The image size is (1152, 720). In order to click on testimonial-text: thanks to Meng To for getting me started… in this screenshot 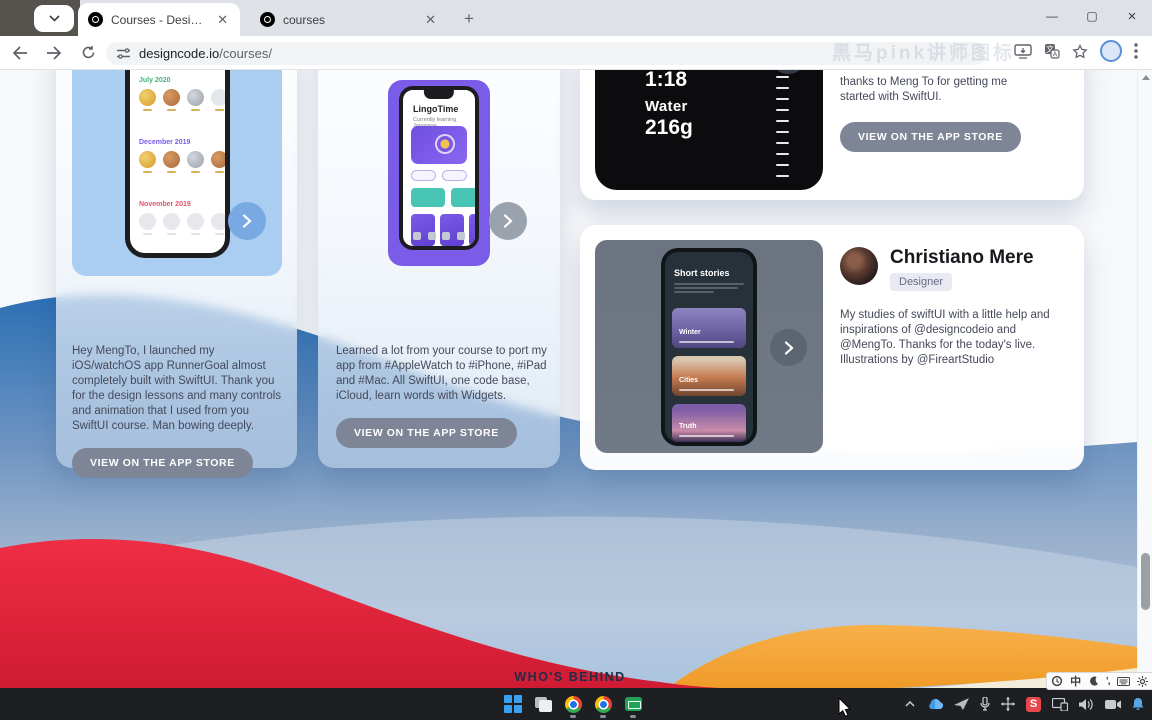, I will do `click(924, 89)`.